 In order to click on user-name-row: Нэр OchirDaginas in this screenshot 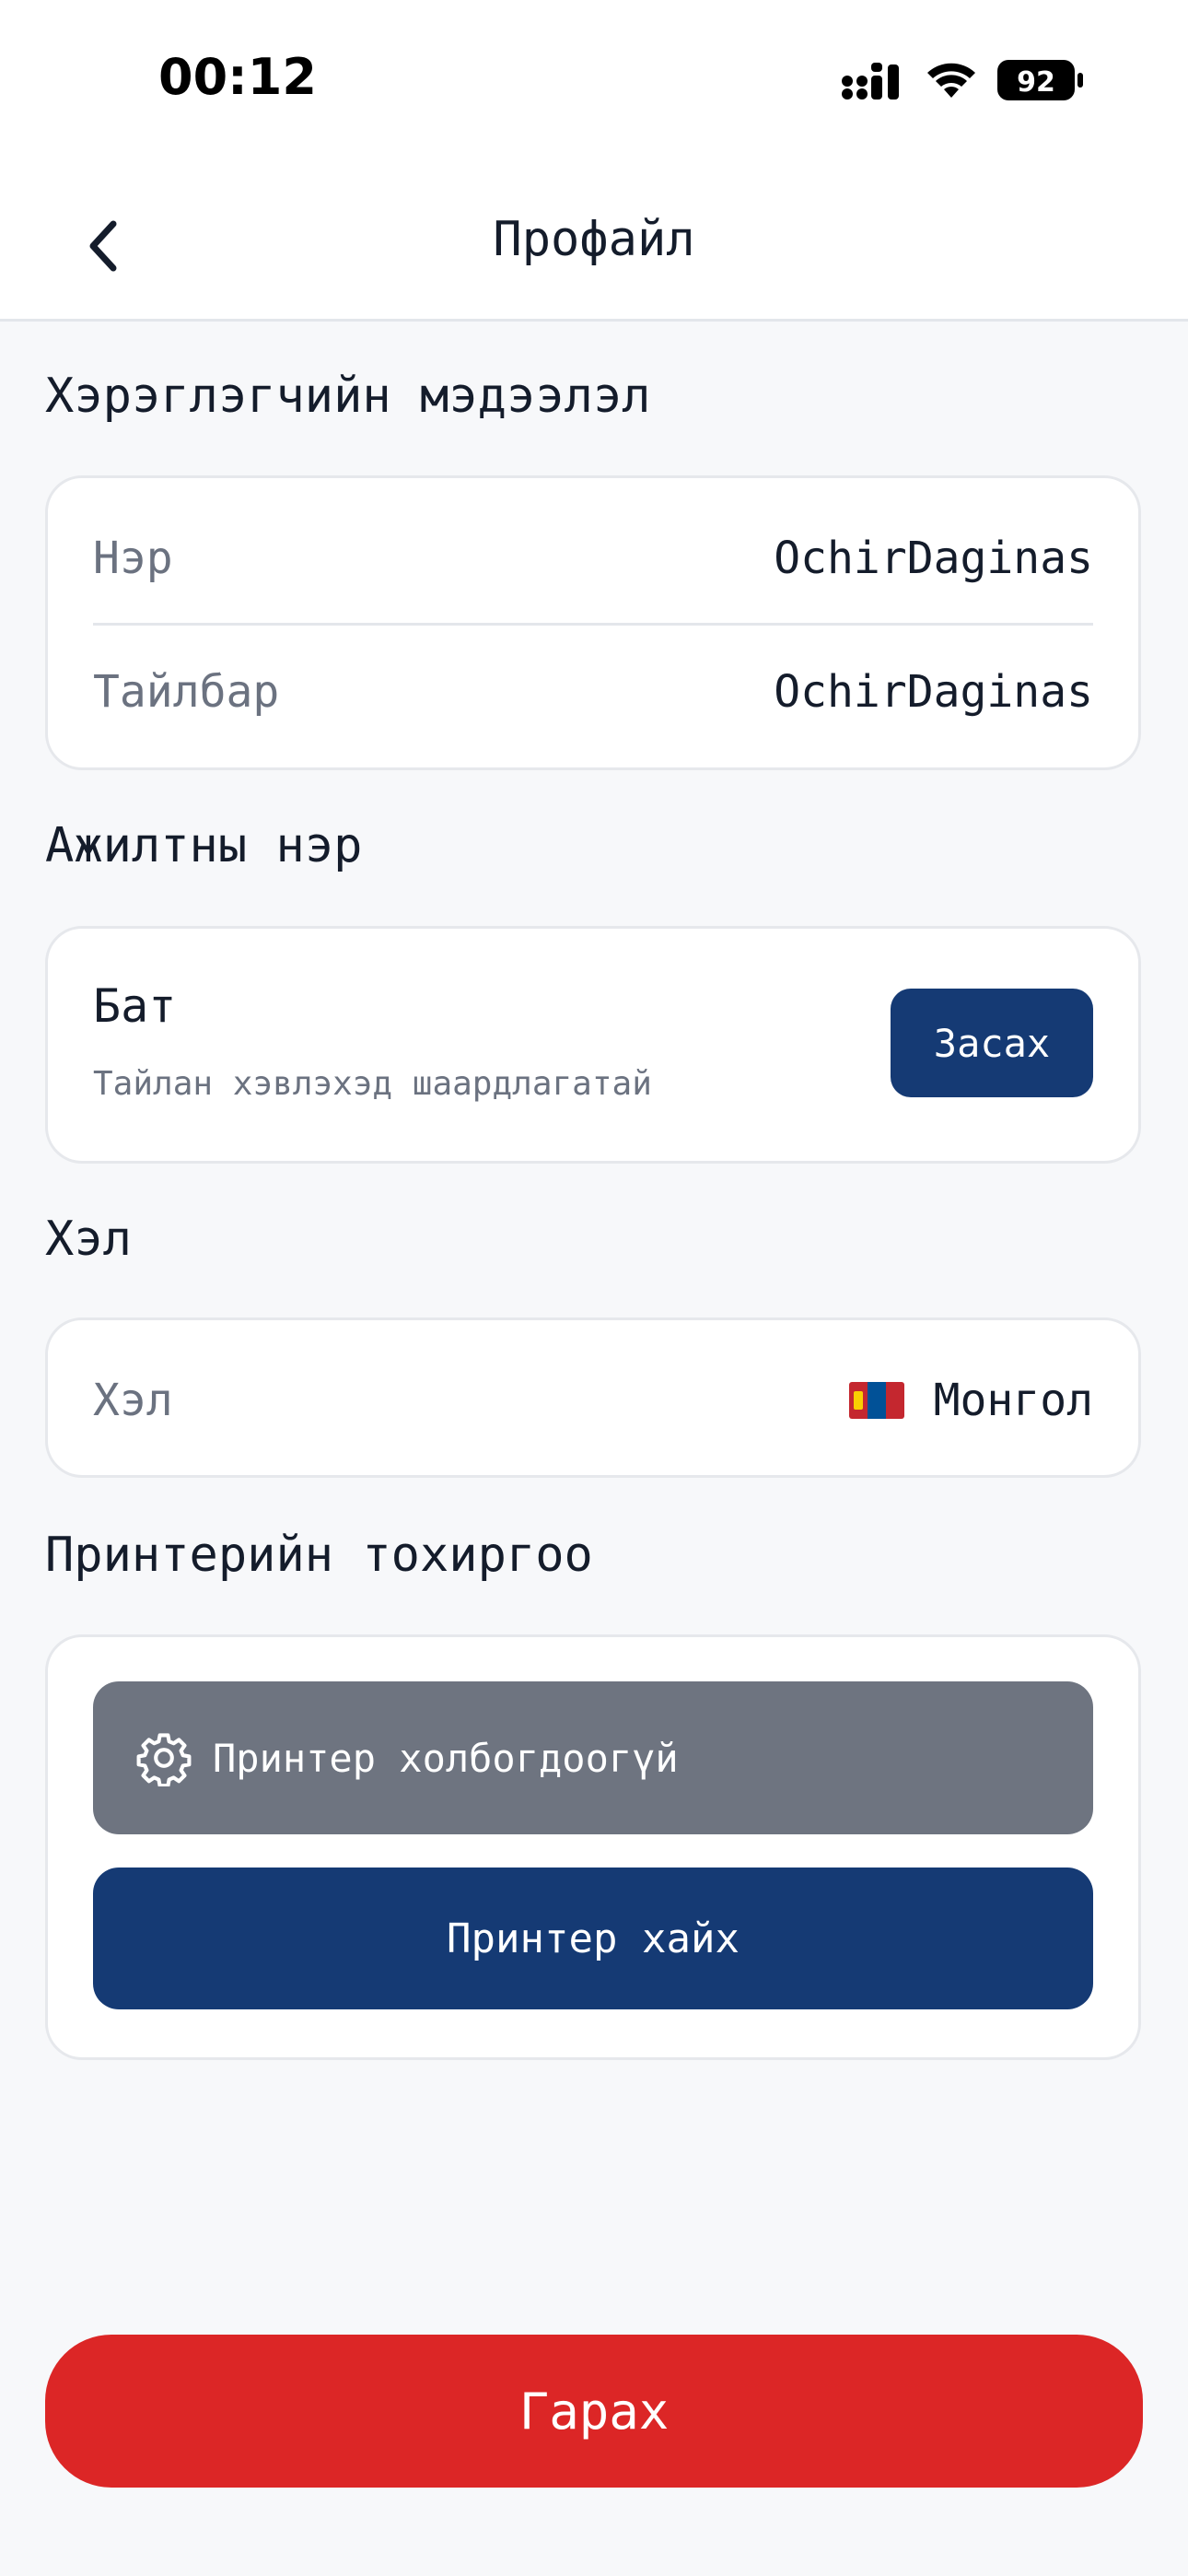, I will do `click(593, 558)`.